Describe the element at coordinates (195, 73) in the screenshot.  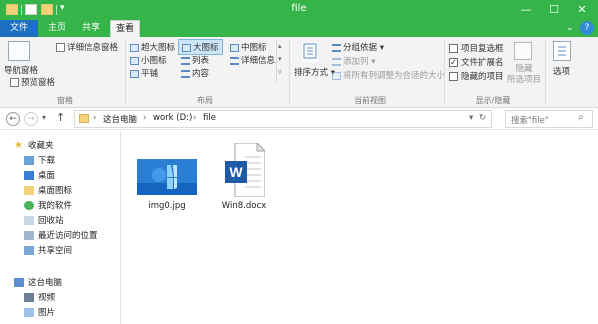
I see `content-option: 内容` at that location.